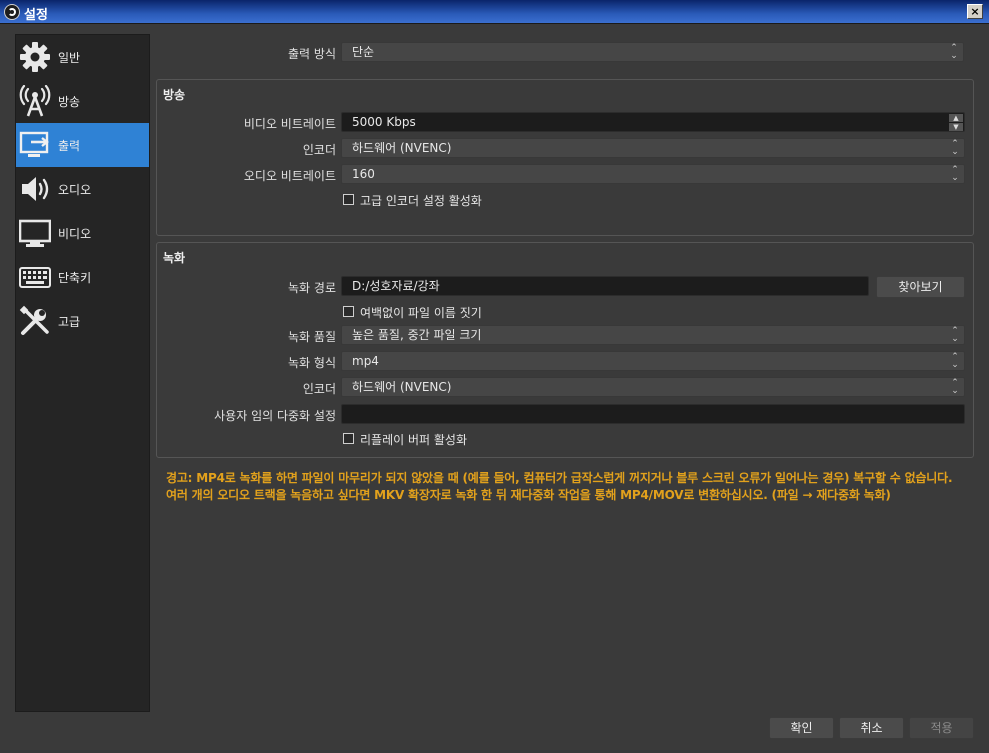 The image size is (989, 753). What do you see at coordinates (36, 15) in the screenshot?
I see `window-title: 설정` at bounding box center [36, 15].